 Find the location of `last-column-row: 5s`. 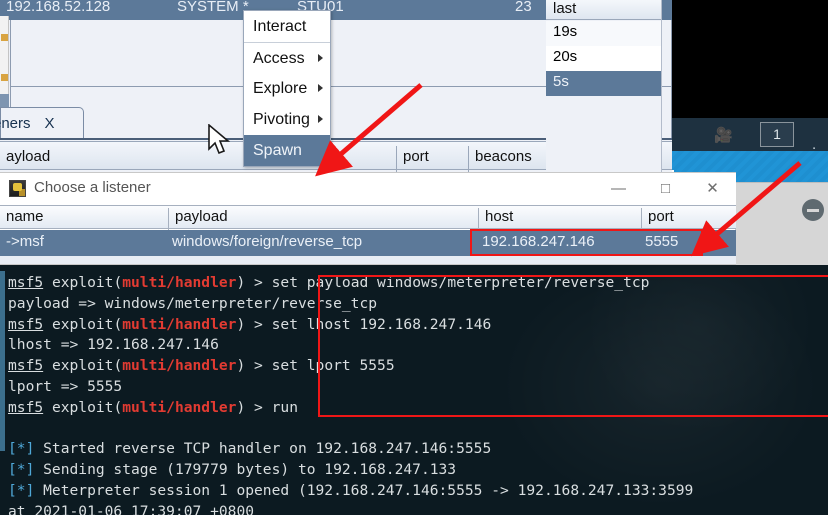

last-column-row: 5s is located at coordinates (603, 83).